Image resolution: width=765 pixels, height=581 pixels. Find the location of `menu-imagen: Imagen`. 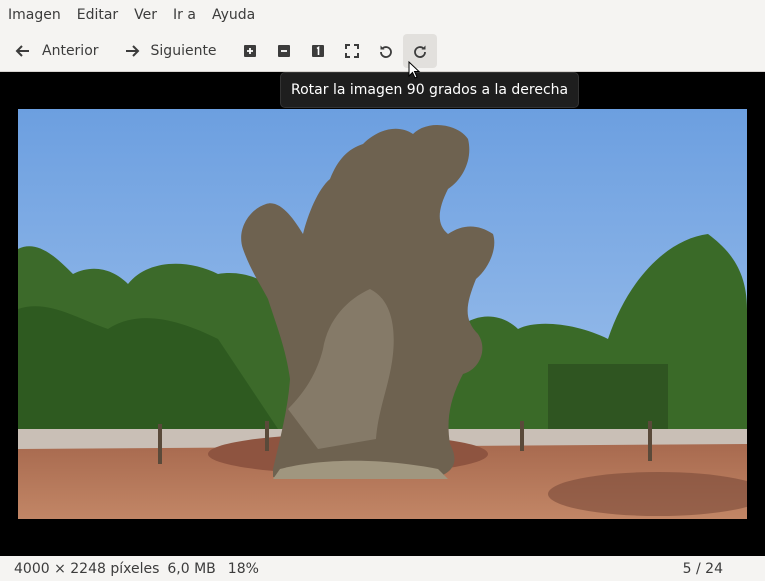

menu-imagen: Imagen is located at coordinates (34, 15).